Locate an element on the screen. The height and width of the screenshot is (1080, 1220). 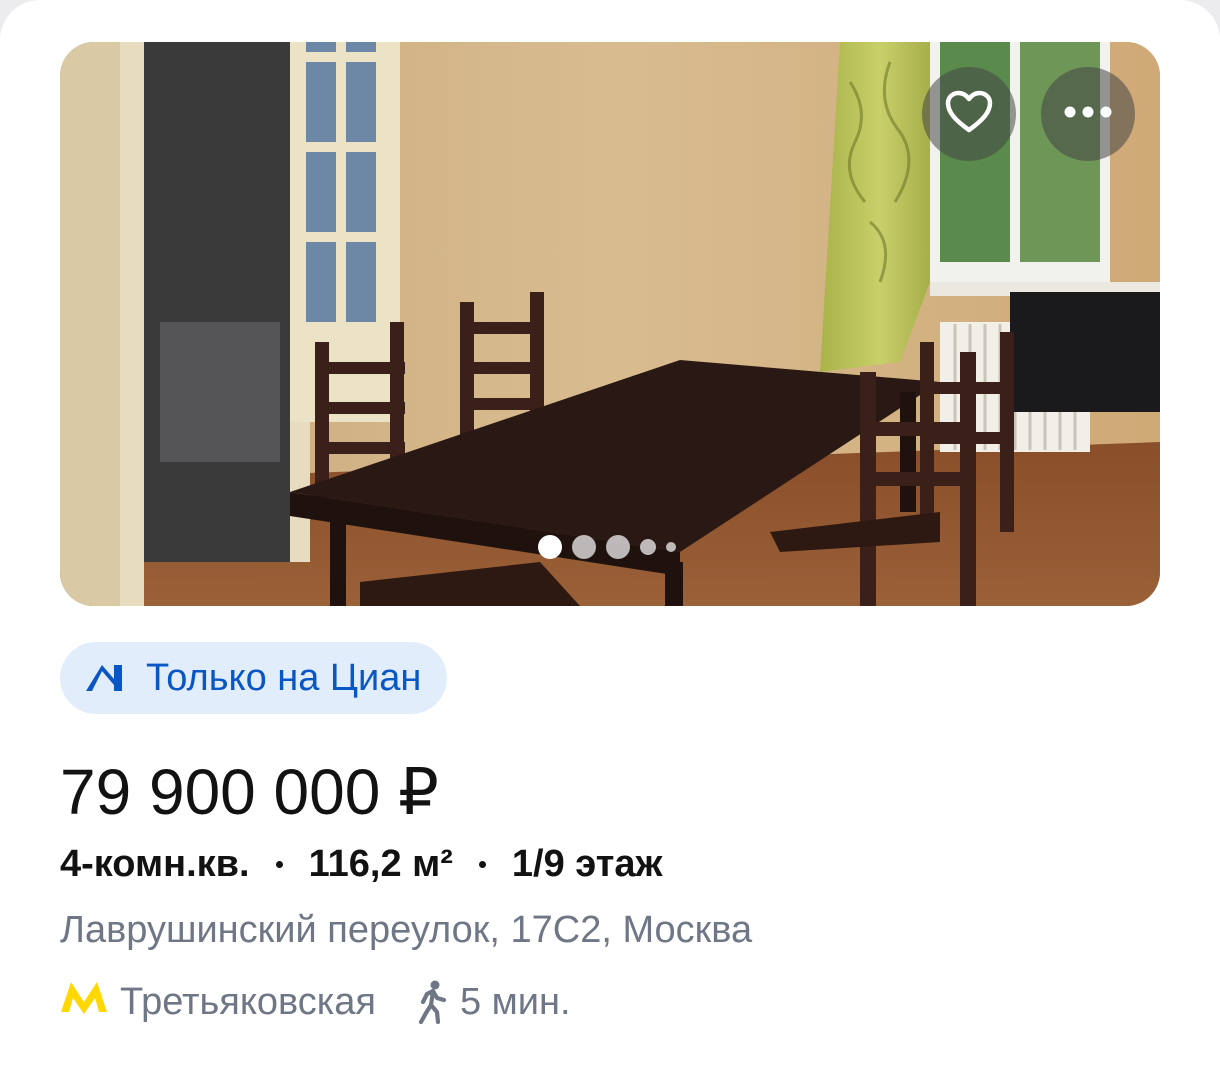
more-horizontal-icon is located at coordinates (1088, 114).